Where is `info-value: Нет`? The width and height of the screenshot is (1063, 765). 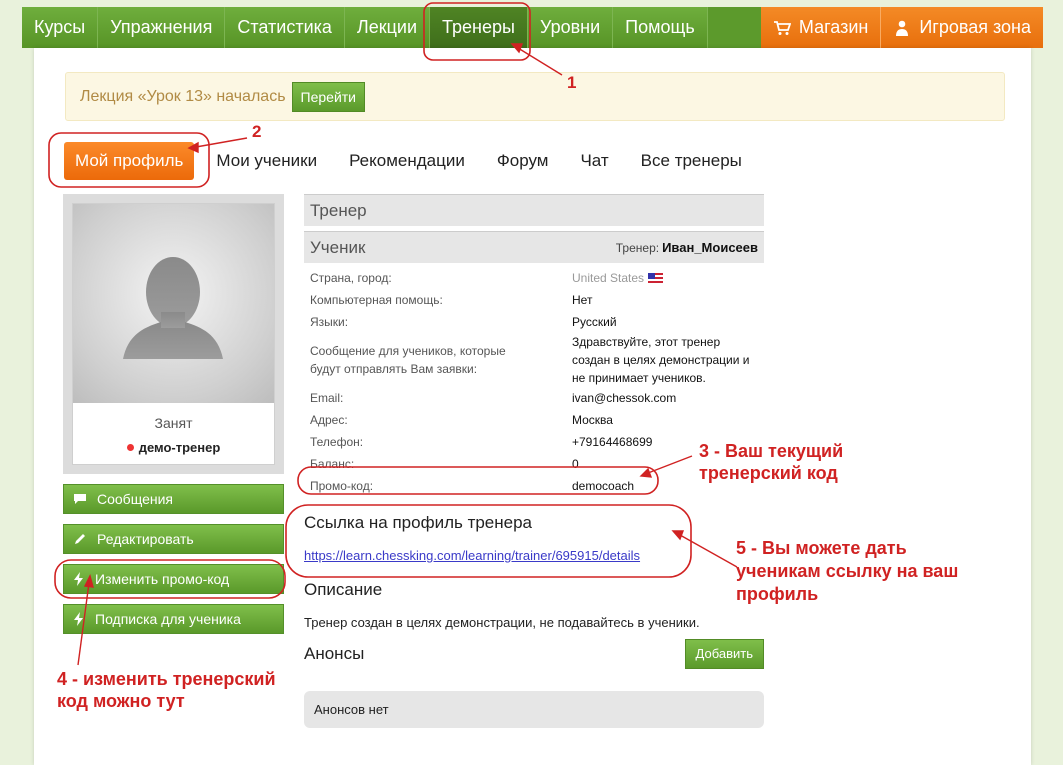
info-value: Нет is located at coordinates (582, 300).